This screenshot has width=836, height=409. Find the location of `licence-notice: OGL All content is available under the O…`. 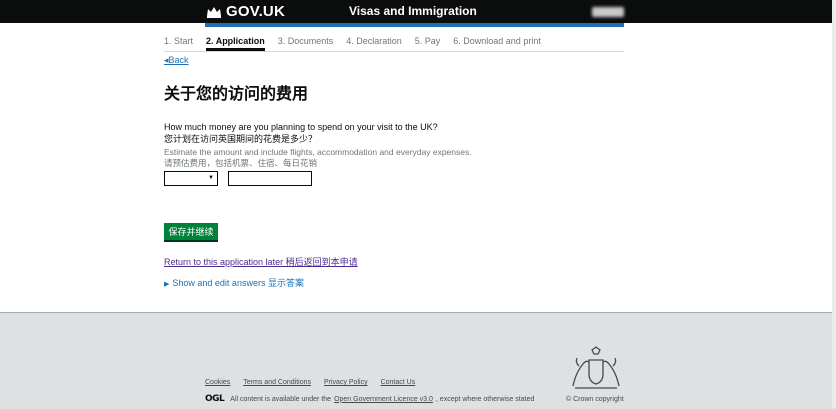

licence-notice: OGL All content is available under the O… is located at coordinates (369, 399).